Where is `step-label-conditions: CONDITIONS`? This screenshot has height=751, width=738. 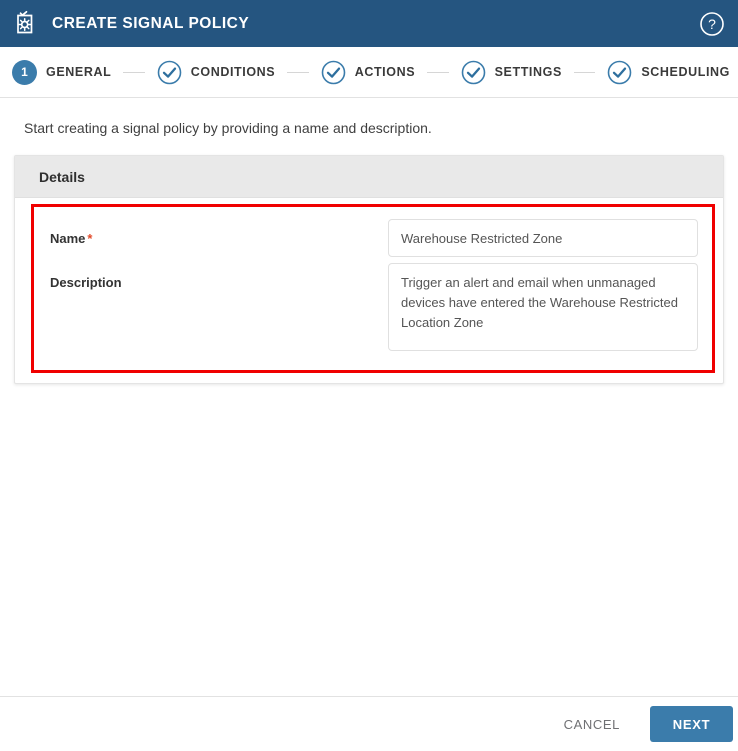
step-label-conditions: CONDITIONS is located at coordinates (233, 72).